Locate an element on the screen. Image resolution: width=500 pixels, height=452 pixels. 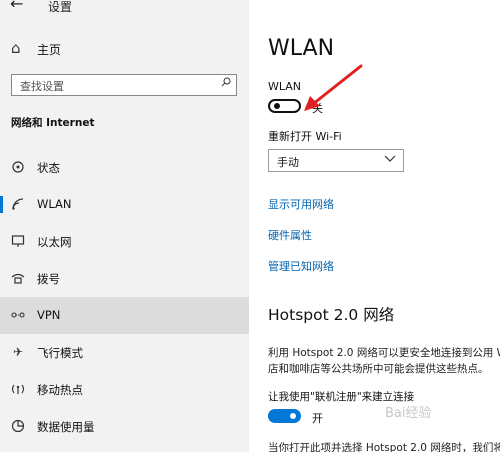
page-title: WLAN is located at coordinates (301, 48).